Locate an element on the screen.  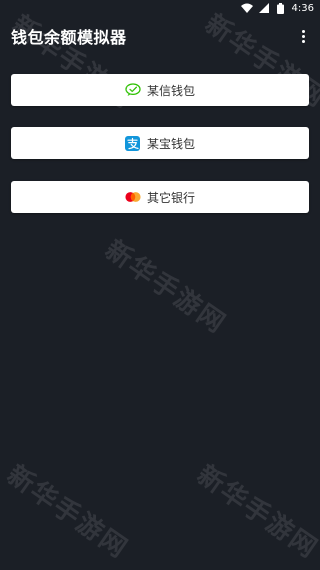
status-time: 4:36 is located at coordinates (302, 8).